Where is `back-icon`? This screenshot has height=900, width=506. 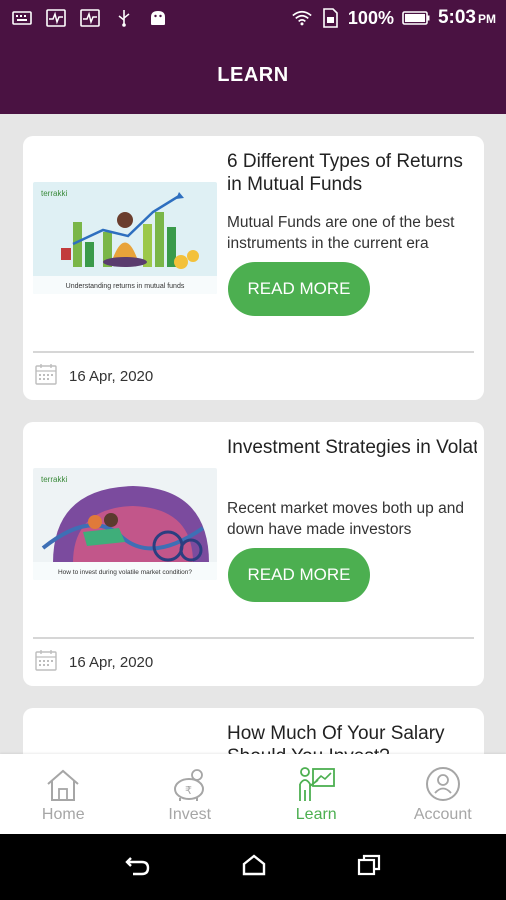 back-icon is located at coordinates (138, 867).